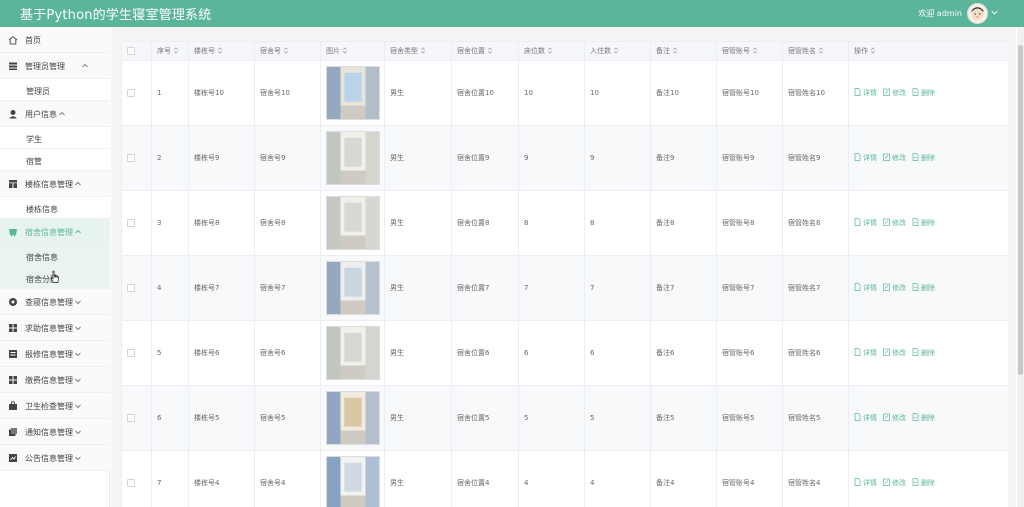 This screenshot has height=507, width=1024. I want to click on beds-cell: 7, so click(551, 288).